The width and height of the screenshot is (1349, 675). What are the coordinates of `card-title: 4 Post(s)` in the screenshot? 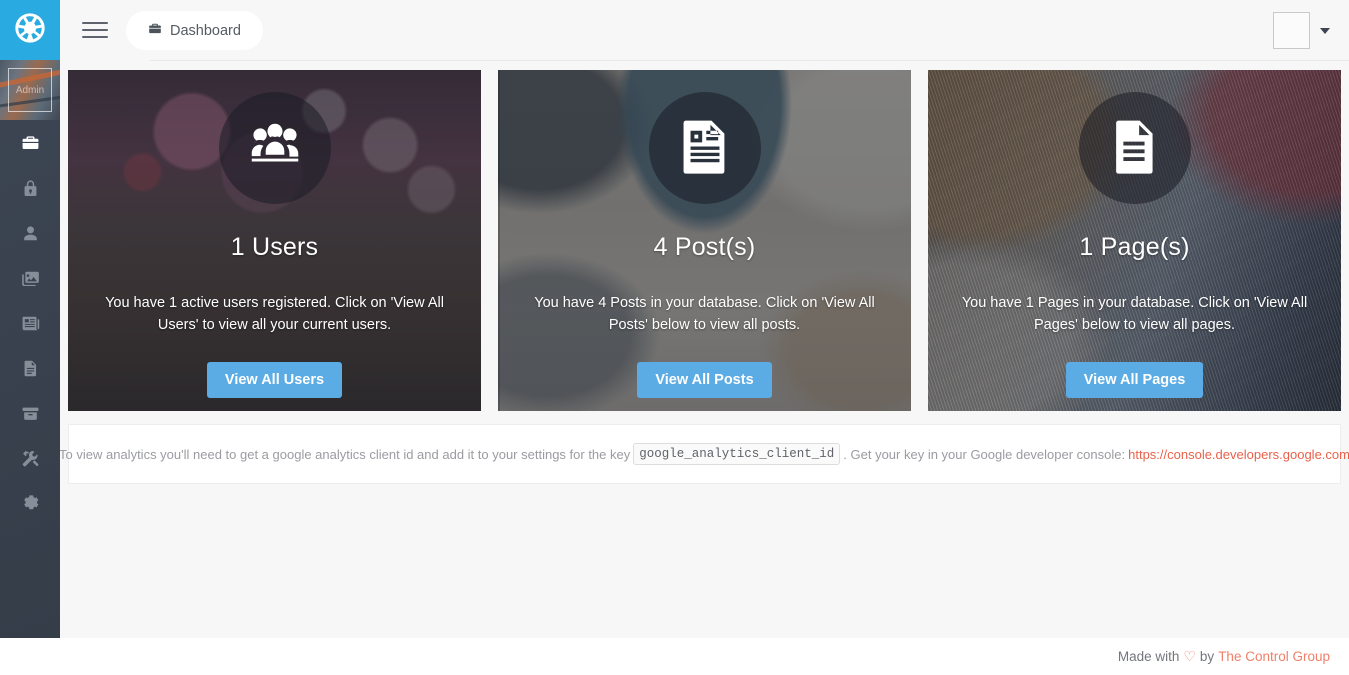 It's located at (704, 247).